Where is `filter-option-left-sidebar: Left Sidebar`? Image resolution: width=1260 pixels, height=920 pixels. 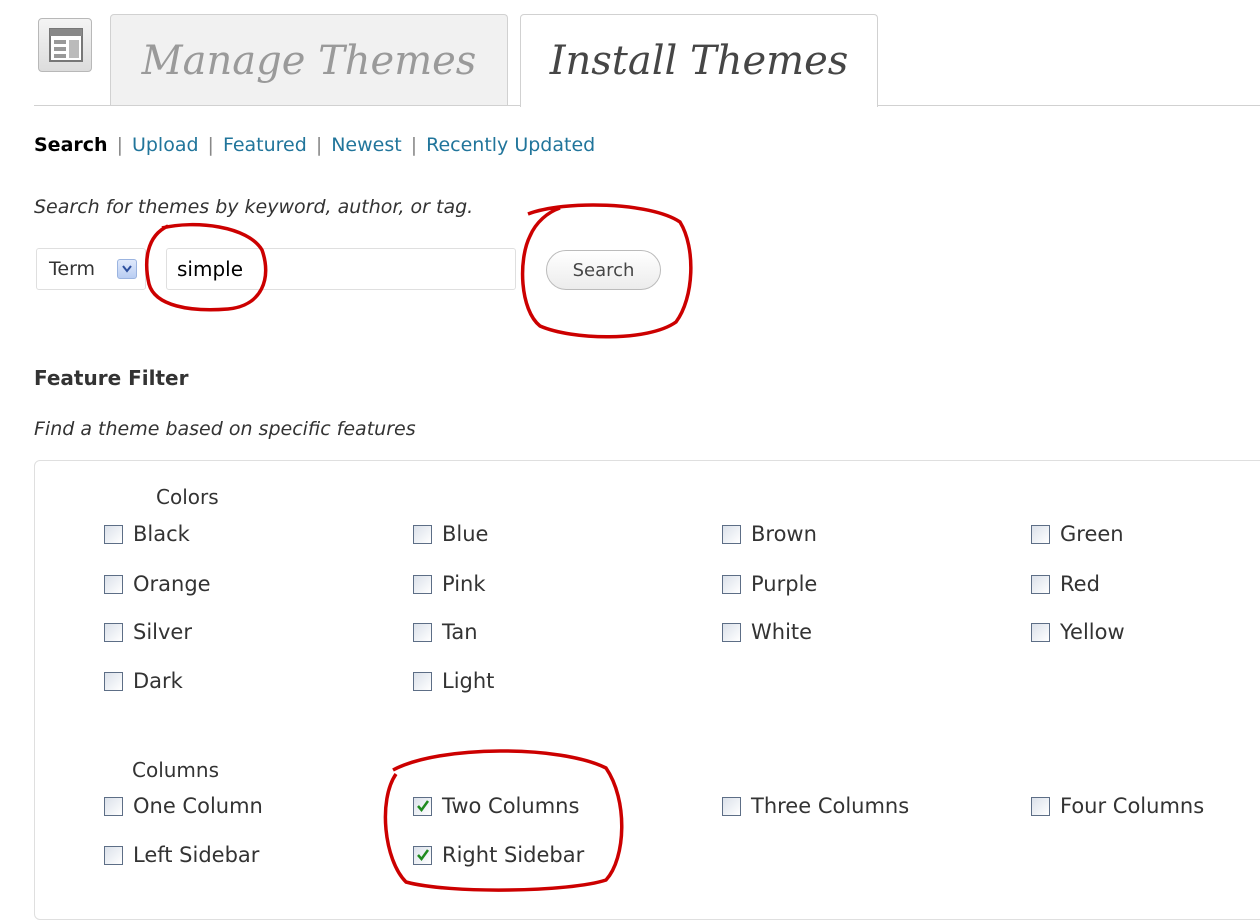
filter-option-left-sidebar: Left Sidebar is located at coordinates (181, 855).